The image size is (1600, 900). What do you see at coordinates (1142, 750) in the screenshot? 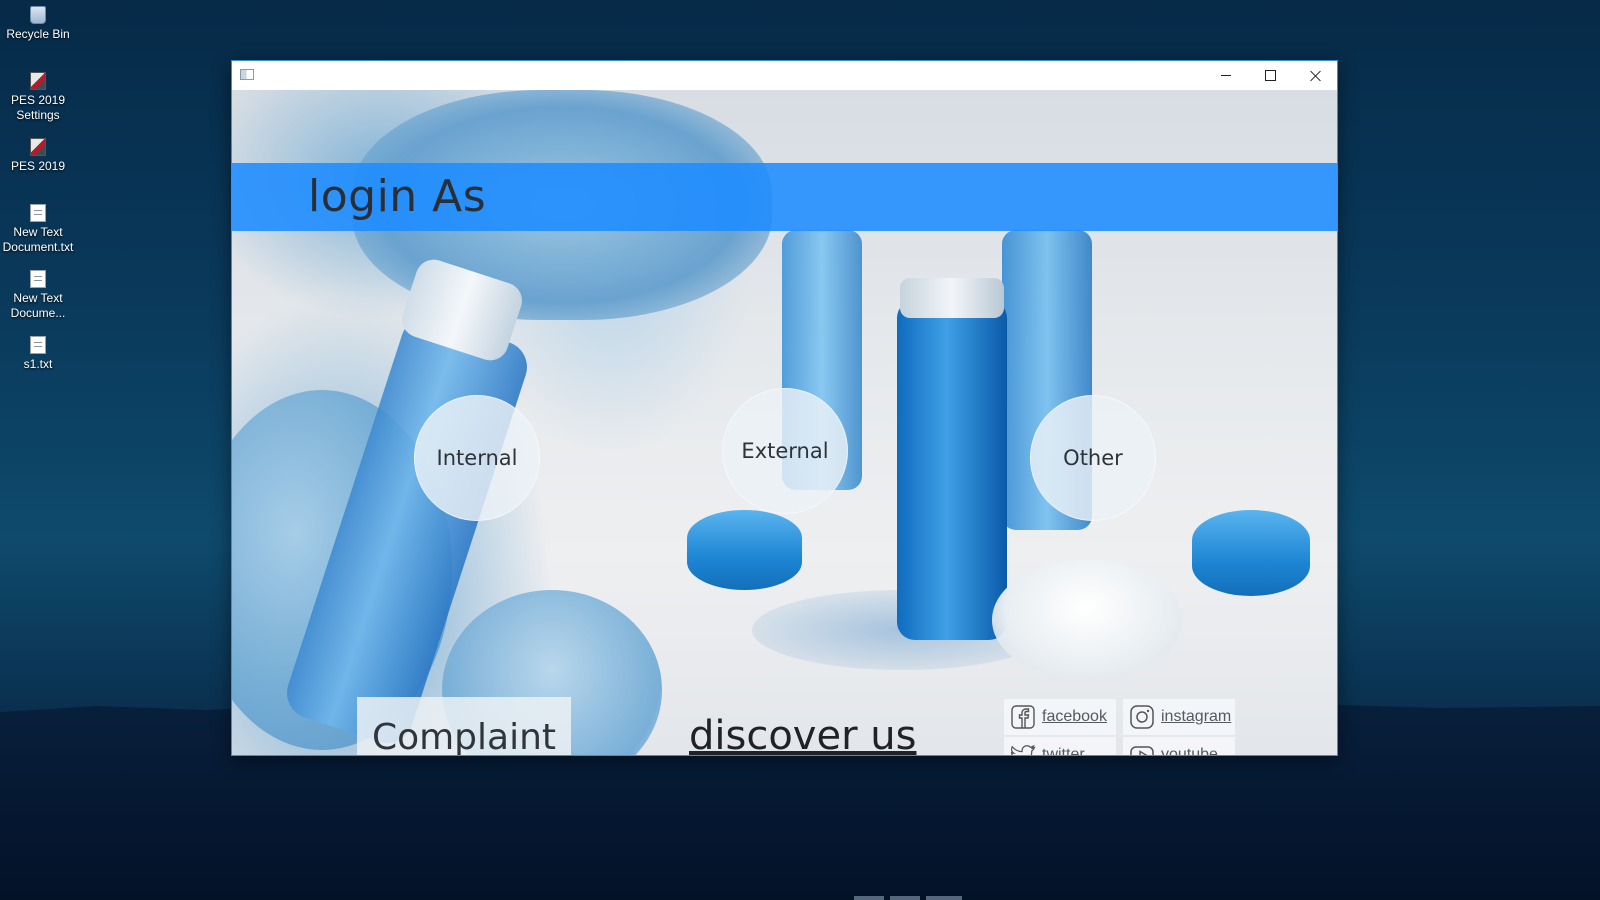
I see `youtube-icon` at bounding box center [1142, 750].